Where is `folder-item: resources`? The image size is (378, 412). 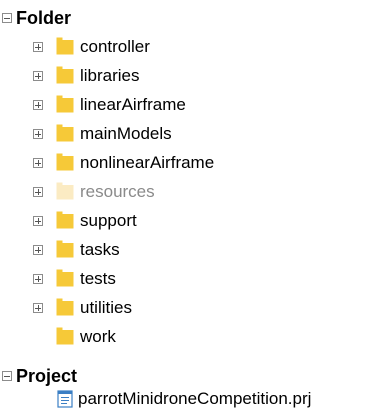 folder-item: resources is located at coordinates (189, 192).